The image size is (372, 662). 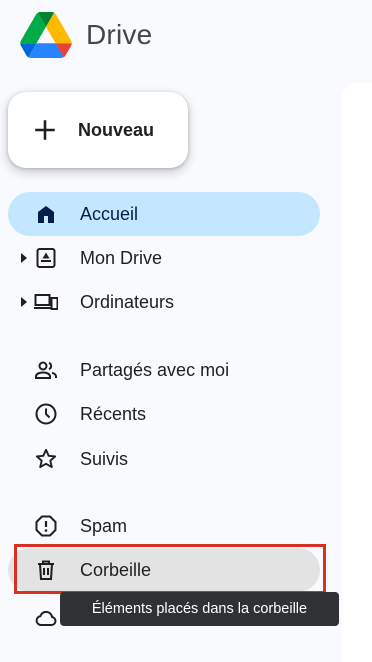 What do you see at coordinates (45, 130) in the screenshot?
I see `plus-icon` at bounding box center [45, 130].